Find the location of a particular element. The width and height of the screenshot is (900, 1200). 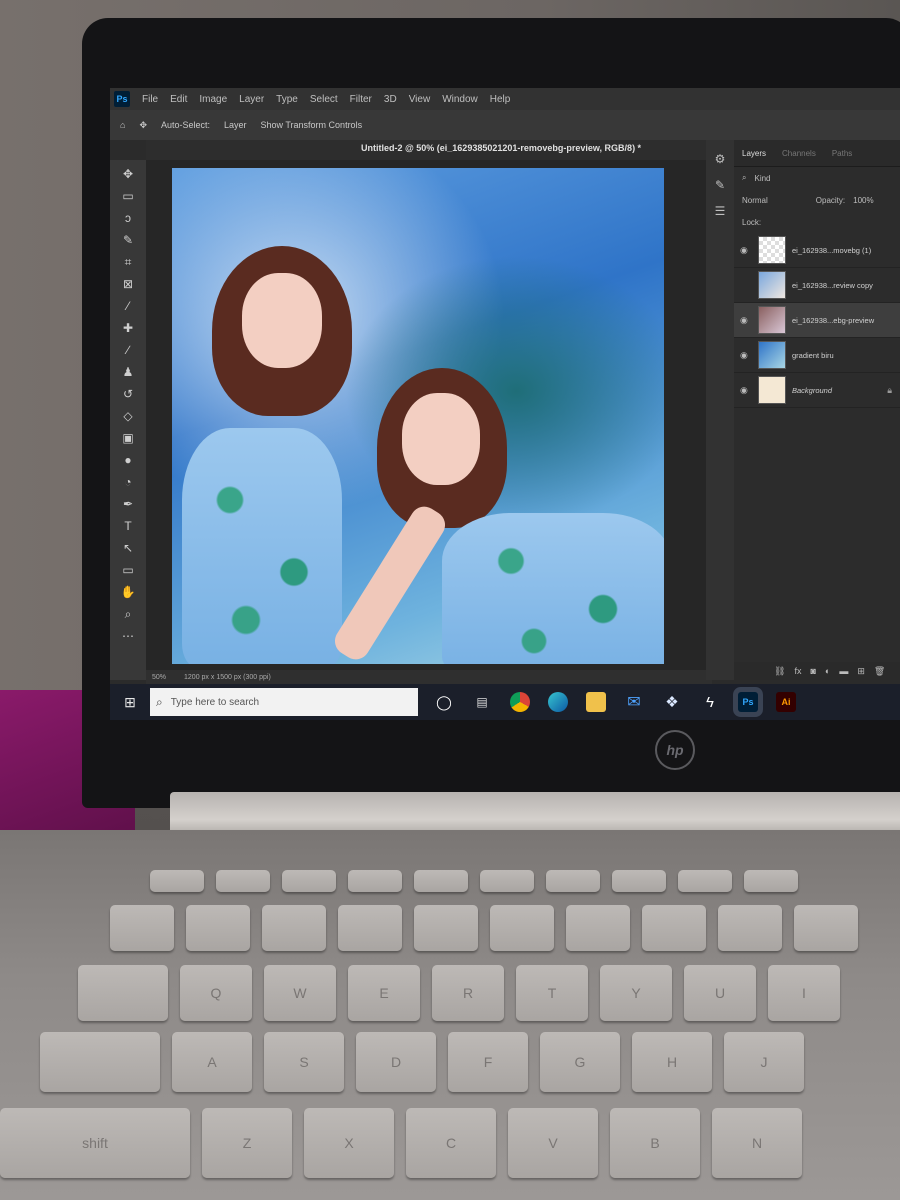

chrome-icon is located at coordinates (520, 702).